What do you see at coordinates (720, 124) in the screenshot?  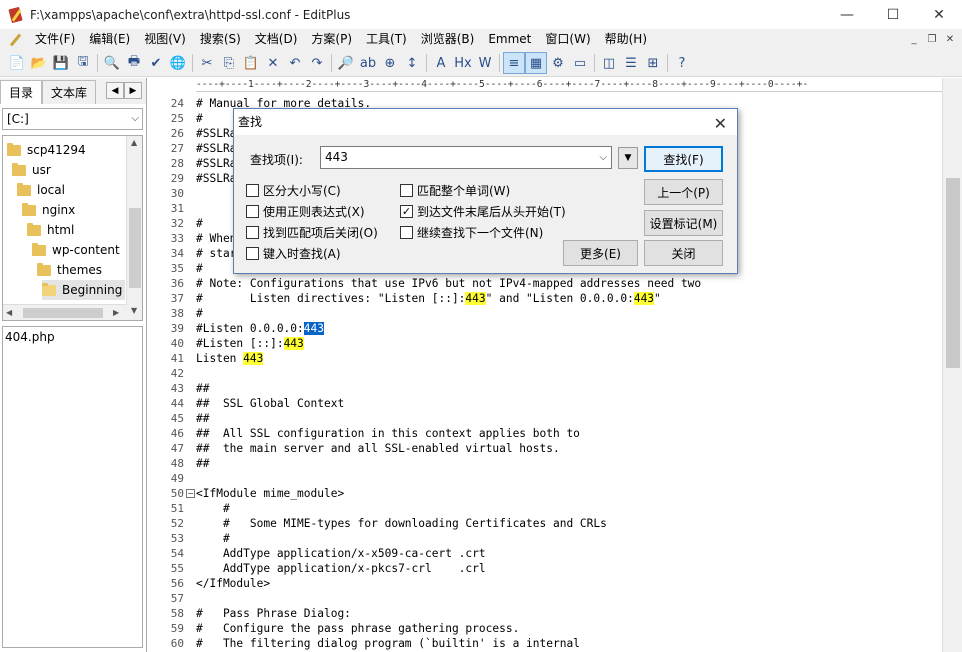 I see `close-icon: ✕` at bounding box center [720, 124].